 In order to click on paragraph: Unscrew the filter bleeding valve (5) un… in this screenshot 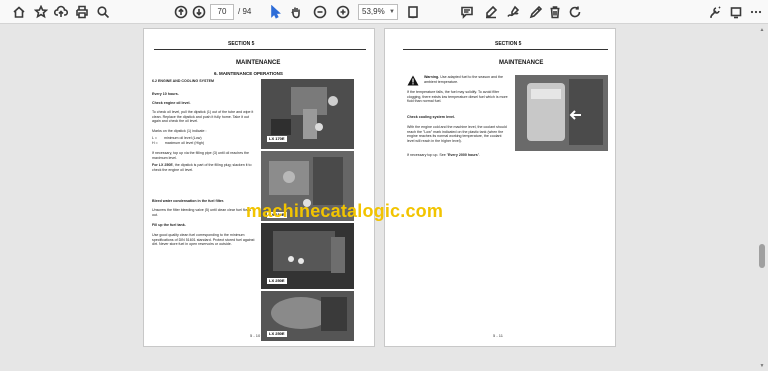, I will do `click(202, 212)`.